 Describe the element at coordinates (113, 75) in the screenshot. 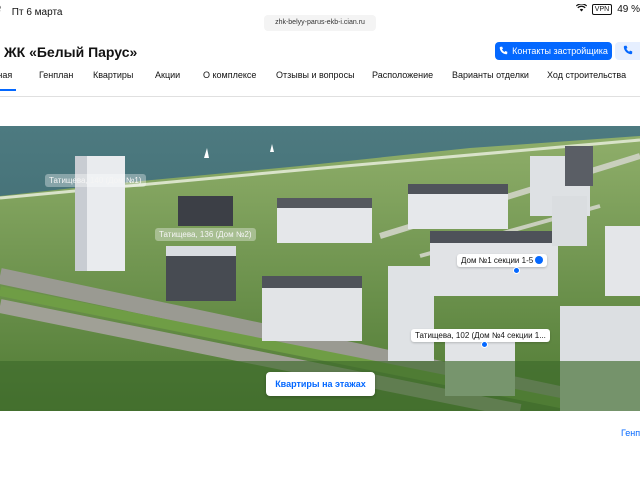

I see `nav-item-apartments: Квартиры` at that location.